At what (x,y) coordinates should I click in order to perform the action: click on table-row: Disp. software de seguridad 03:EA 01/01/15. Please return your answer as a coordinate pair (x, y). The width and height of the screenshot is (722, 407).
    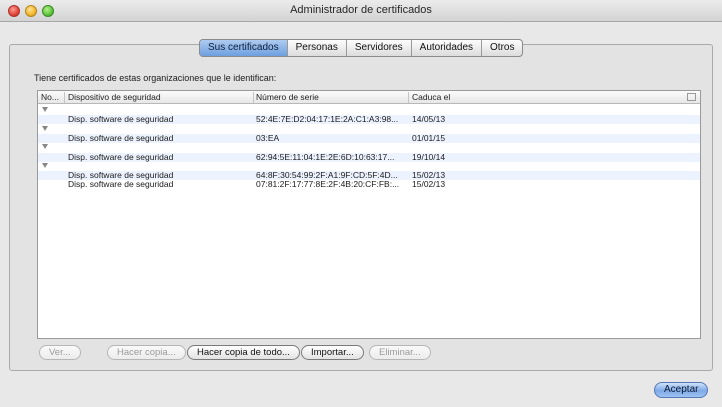
    Looking at the image, I should click on (369, 138).